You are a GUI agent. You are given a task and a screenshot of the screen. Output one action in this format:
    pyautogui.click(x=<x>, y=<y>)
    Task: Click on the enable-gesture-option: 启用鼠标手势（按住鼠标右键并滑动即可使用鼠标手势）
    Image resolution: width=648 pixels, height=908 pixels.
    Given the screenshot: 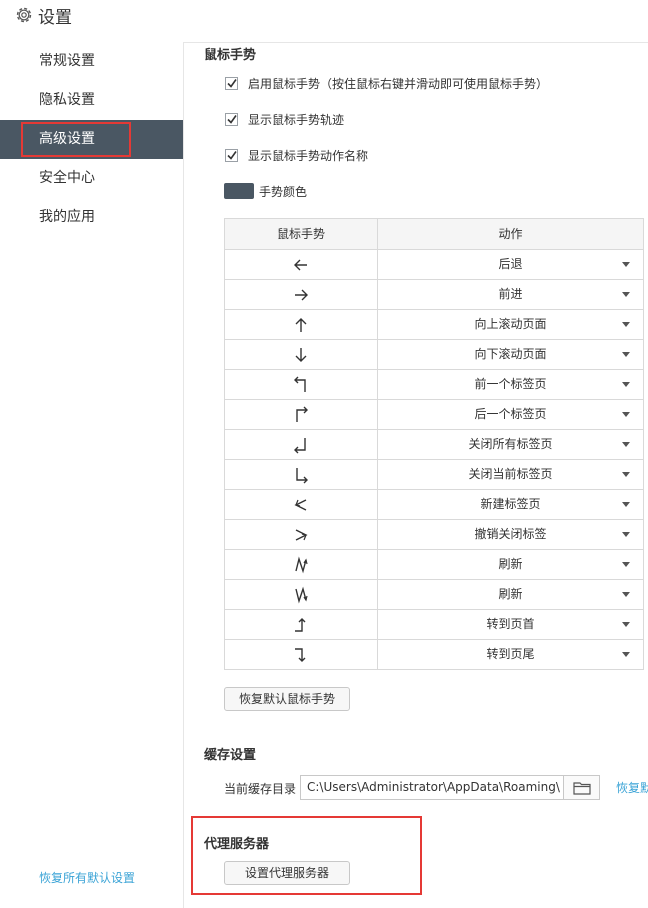 What is the action you would take?
    pyautogui.click(x=386, y=83)
    